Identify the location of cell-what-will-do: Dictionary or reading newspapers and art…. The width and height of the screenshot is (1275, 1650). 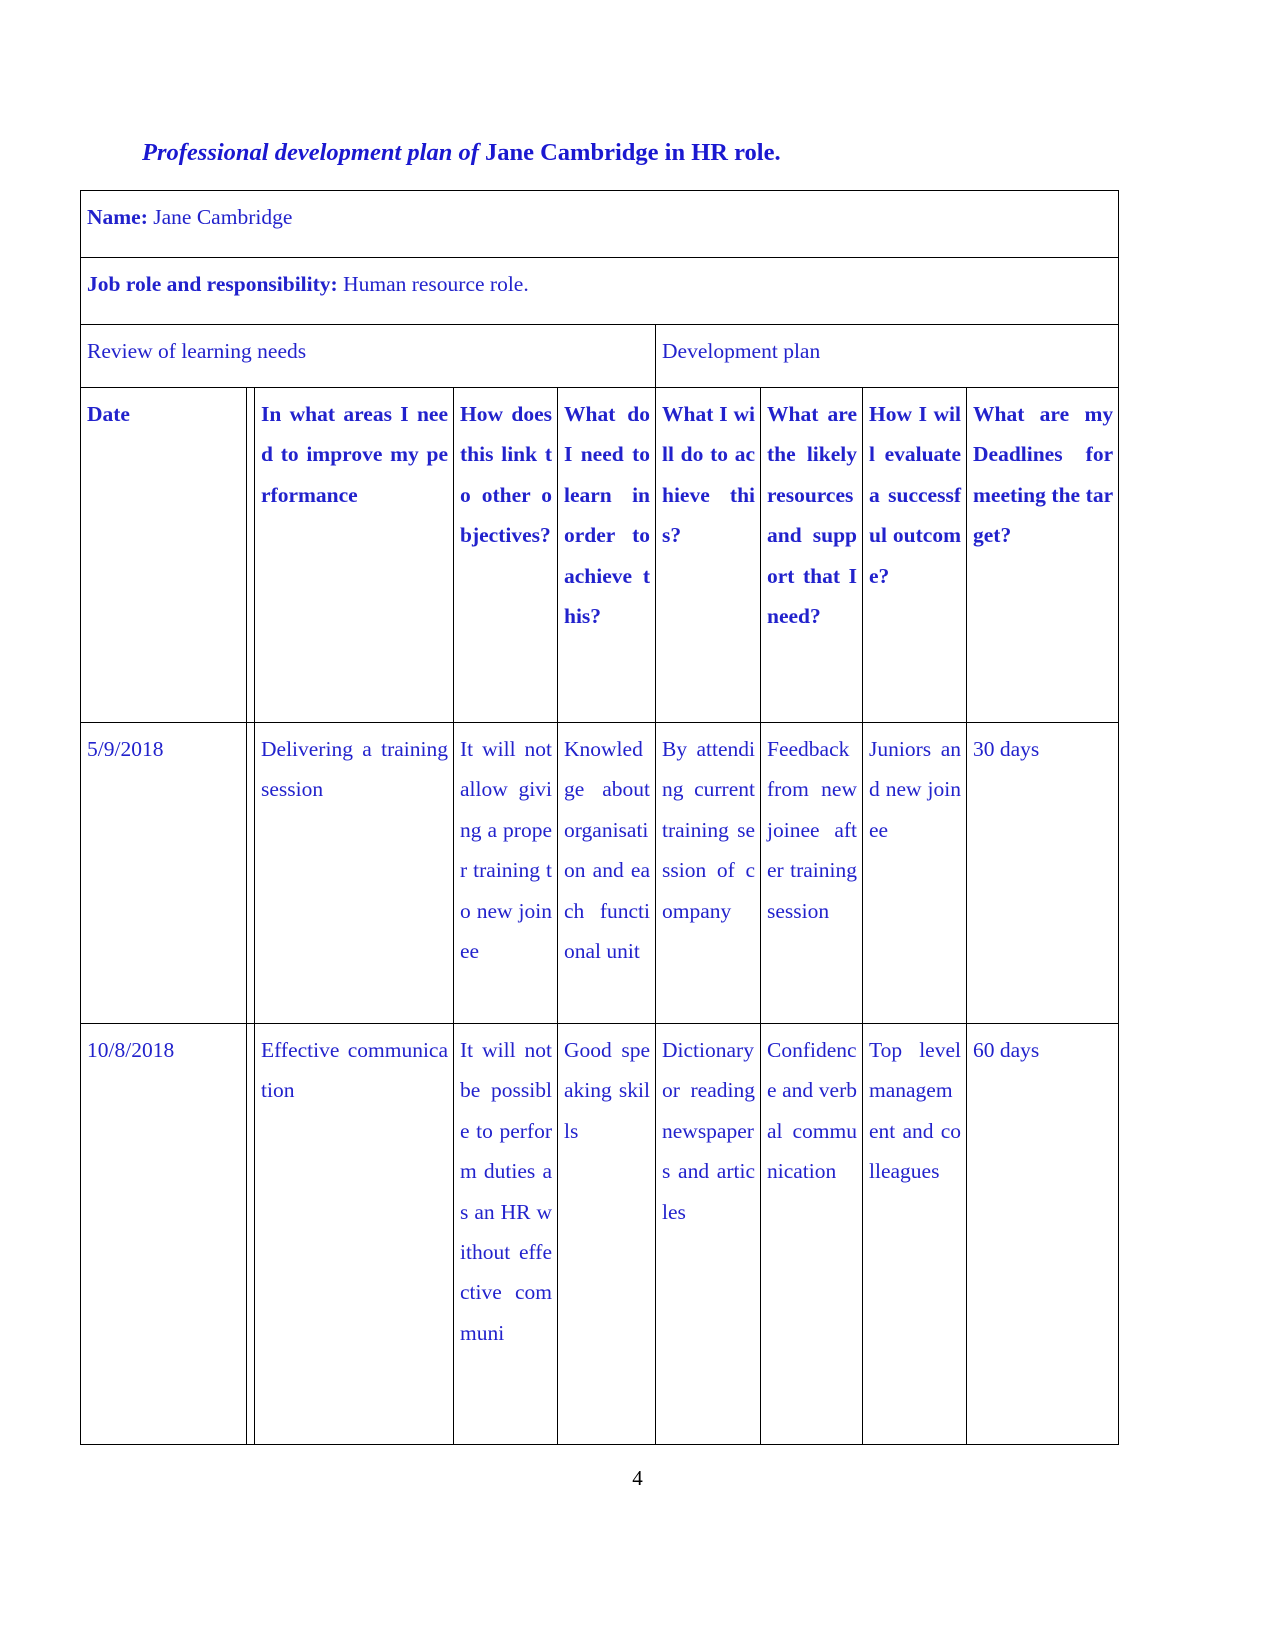
(708, 1234).